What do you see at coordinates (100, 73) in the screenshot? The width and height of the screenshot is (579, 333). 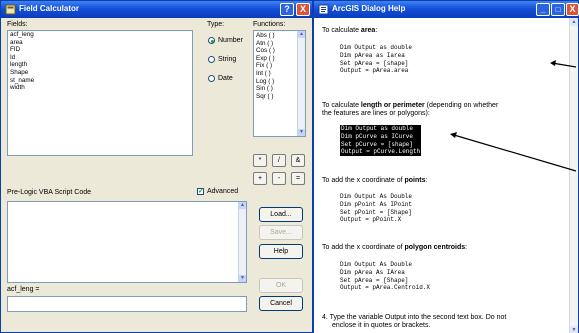 I see `field-list-item: Shape` at bounding box center [100, 73].